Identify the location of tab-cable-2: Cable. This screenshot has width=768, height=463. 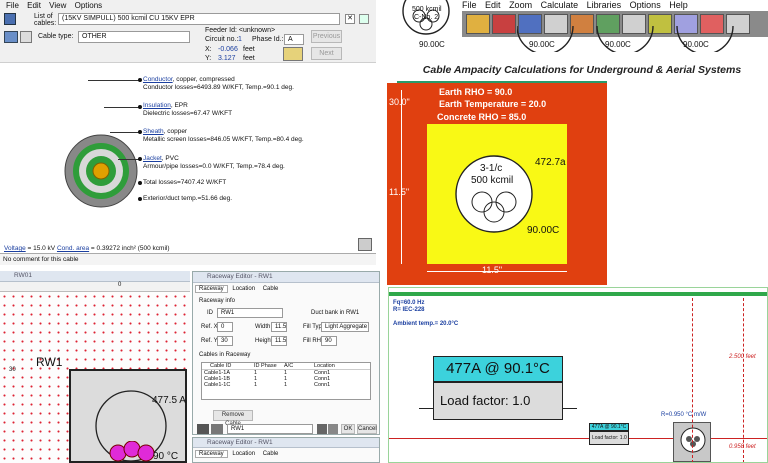
(271, 454).